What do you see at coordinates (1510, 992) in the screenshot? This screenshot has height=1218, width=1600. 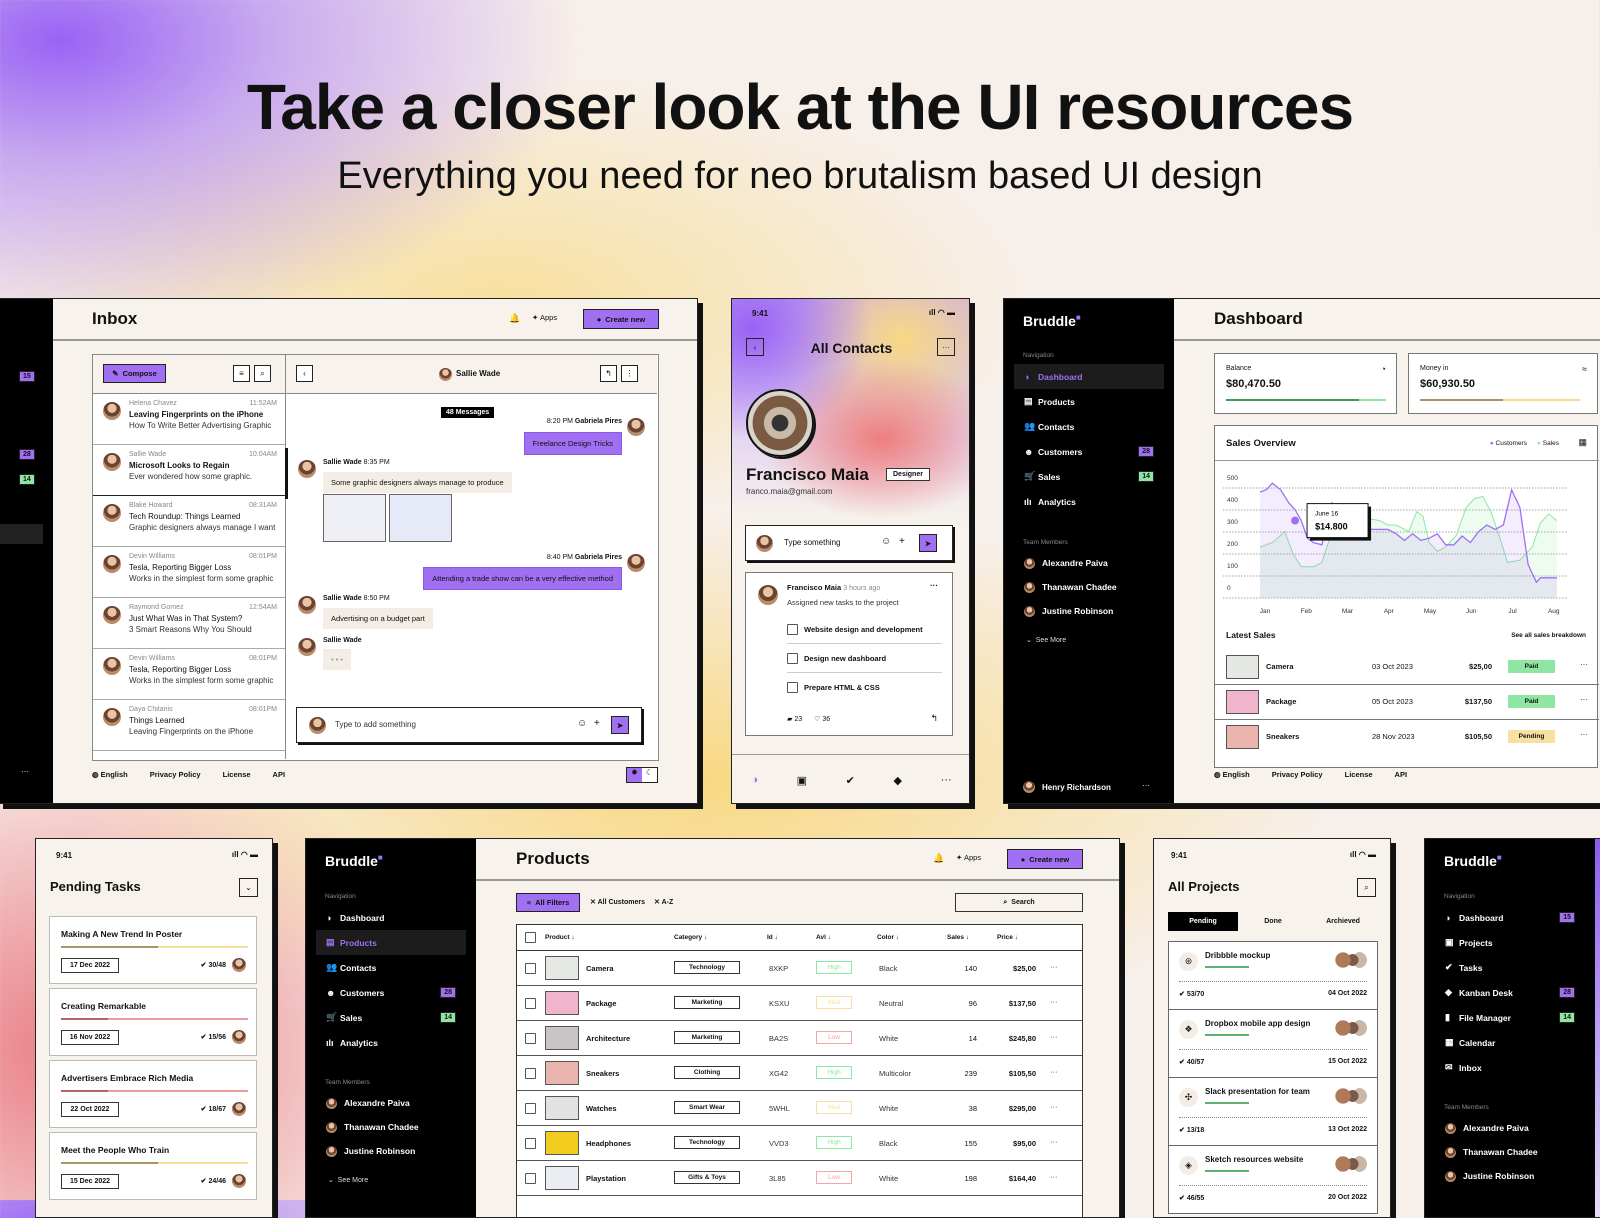 I see `sidebar-item-kanban-desk: ◆ Kanban Desk 28` at bounding box center [1510, 992].